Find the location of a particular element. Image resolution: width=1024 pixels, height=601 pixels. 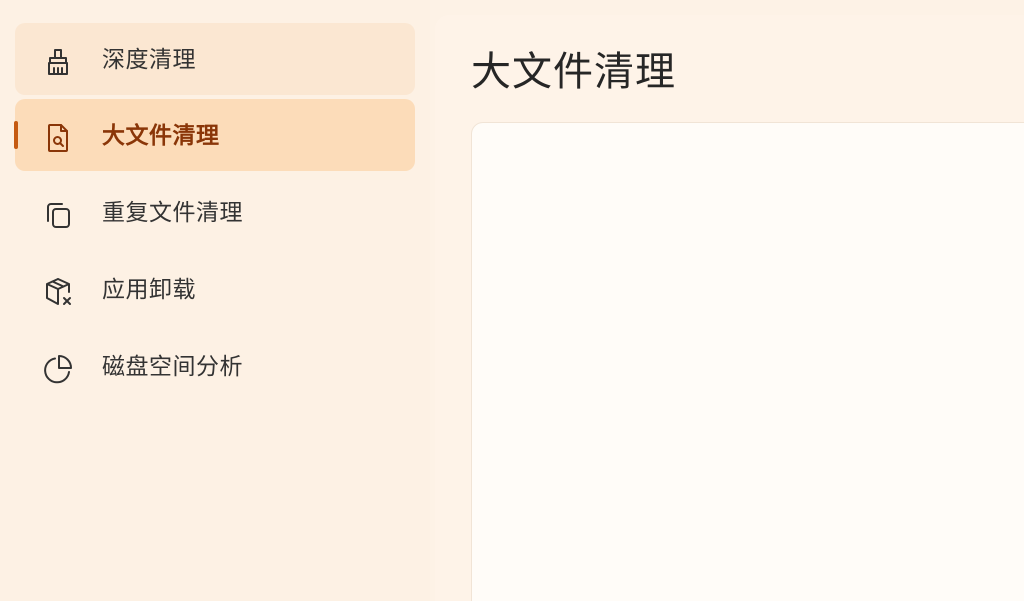

file-search-icon is located at coordinates (58, 138).